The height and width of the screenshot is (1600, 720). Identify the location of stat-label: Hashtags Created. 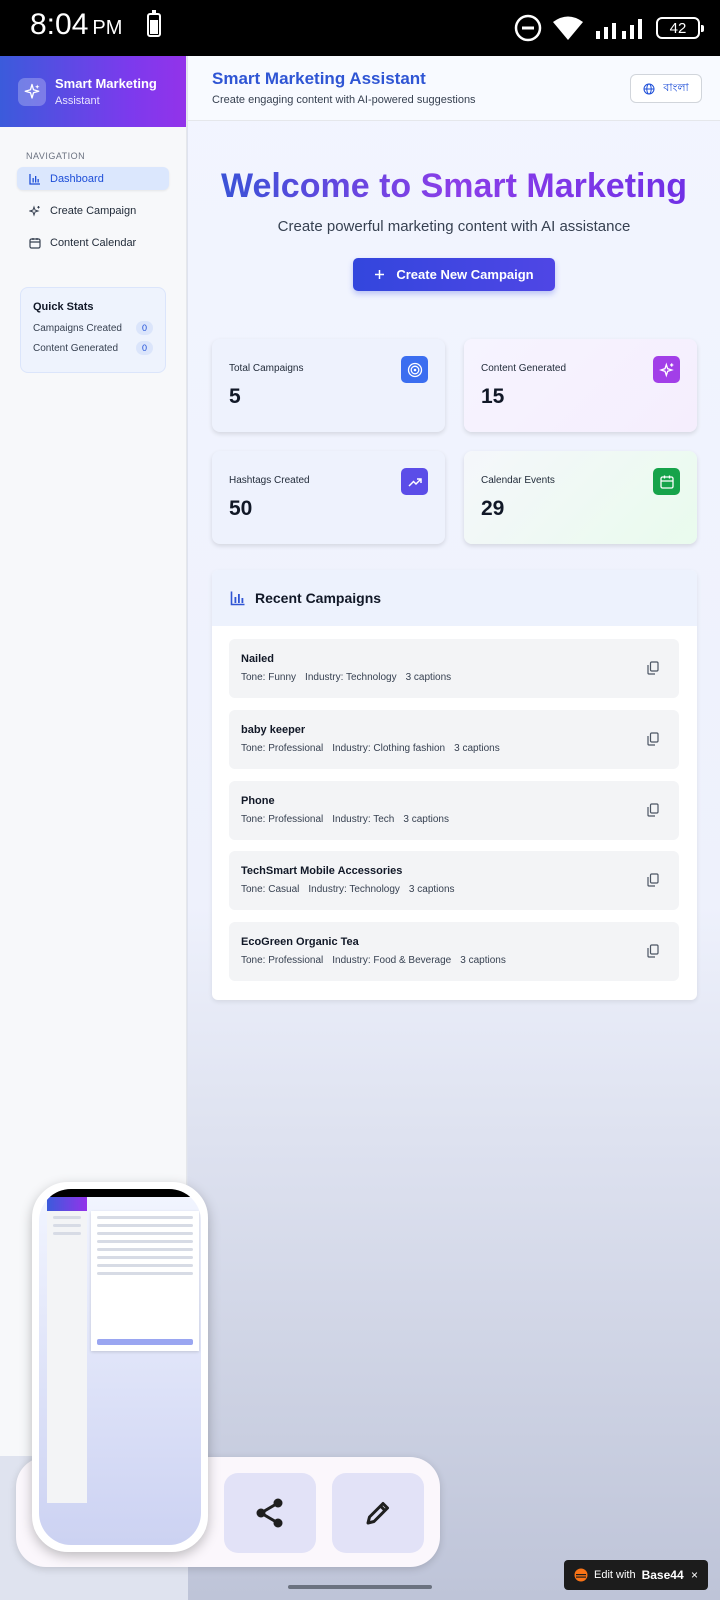
(269, 480).